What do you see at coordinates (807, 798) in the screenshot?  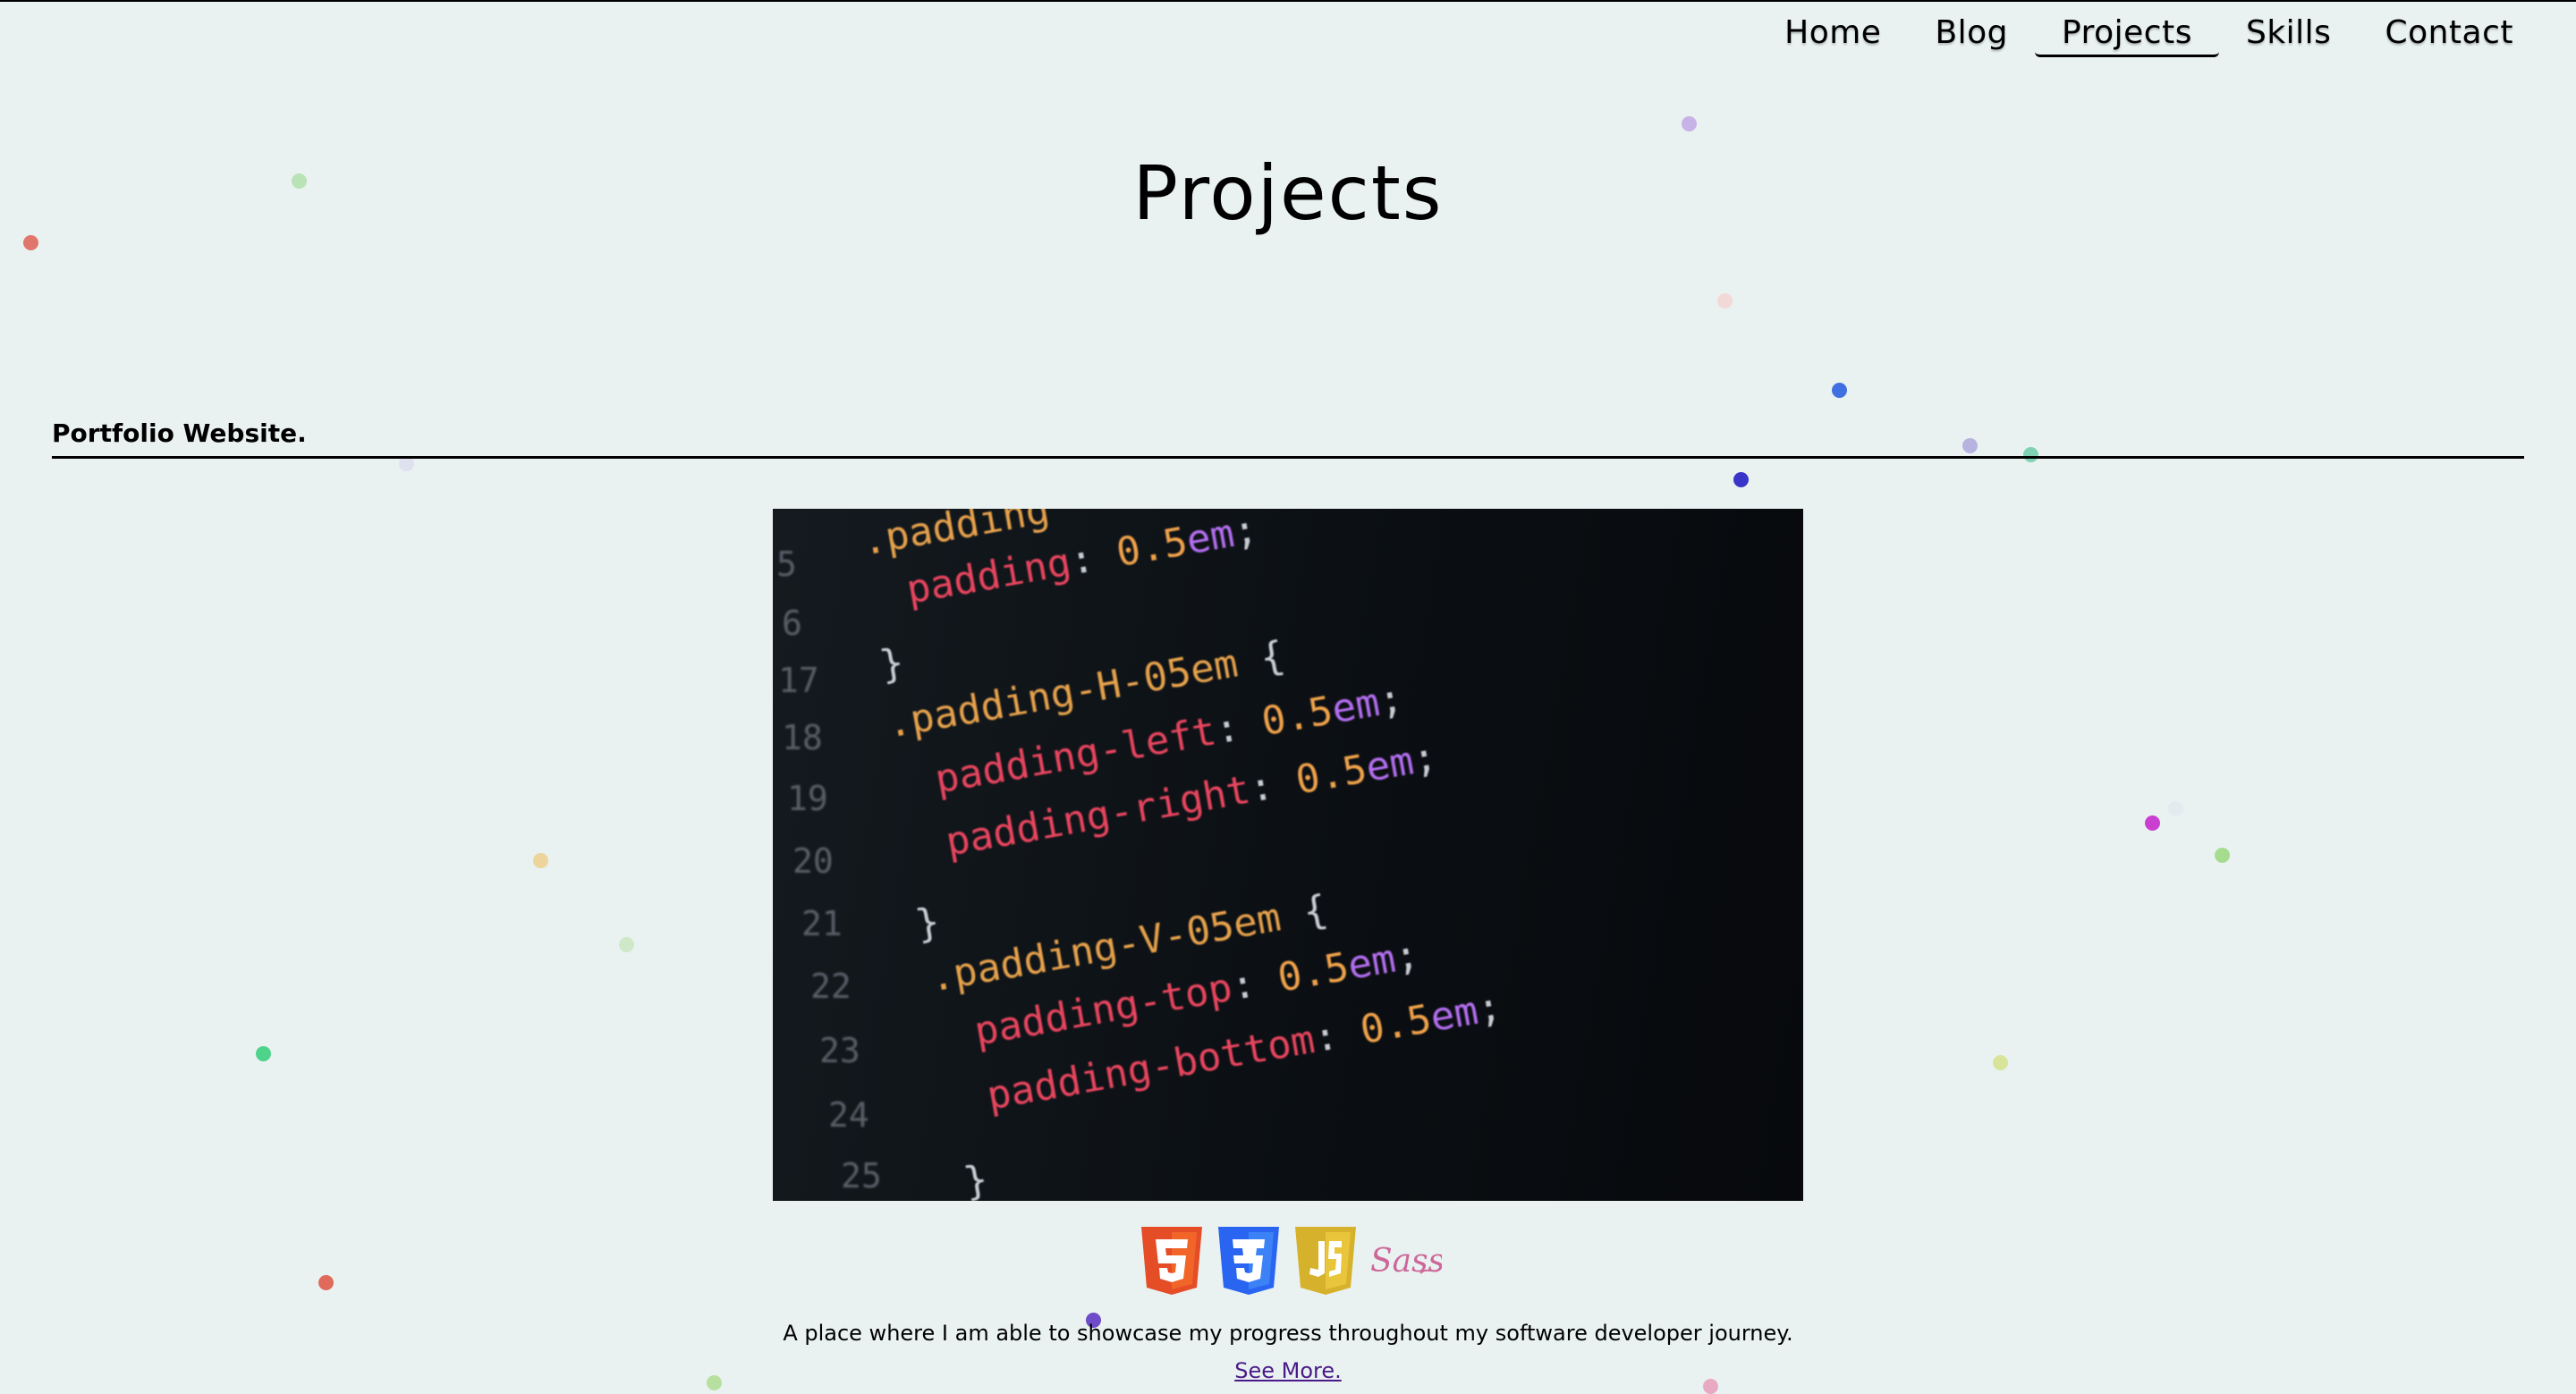 I see `line-number: 19` at bounding box center [807, 798].